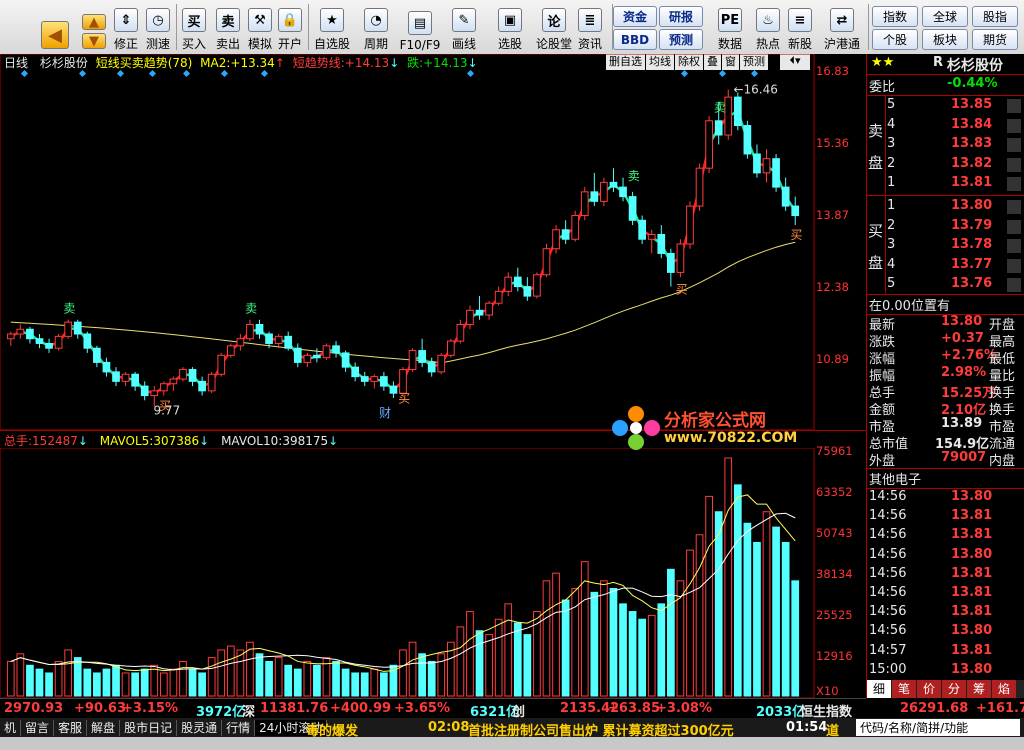 This screenshot has height=750, width=1024. I want to click on status-tab-3: 解盘, so click(104, 728).